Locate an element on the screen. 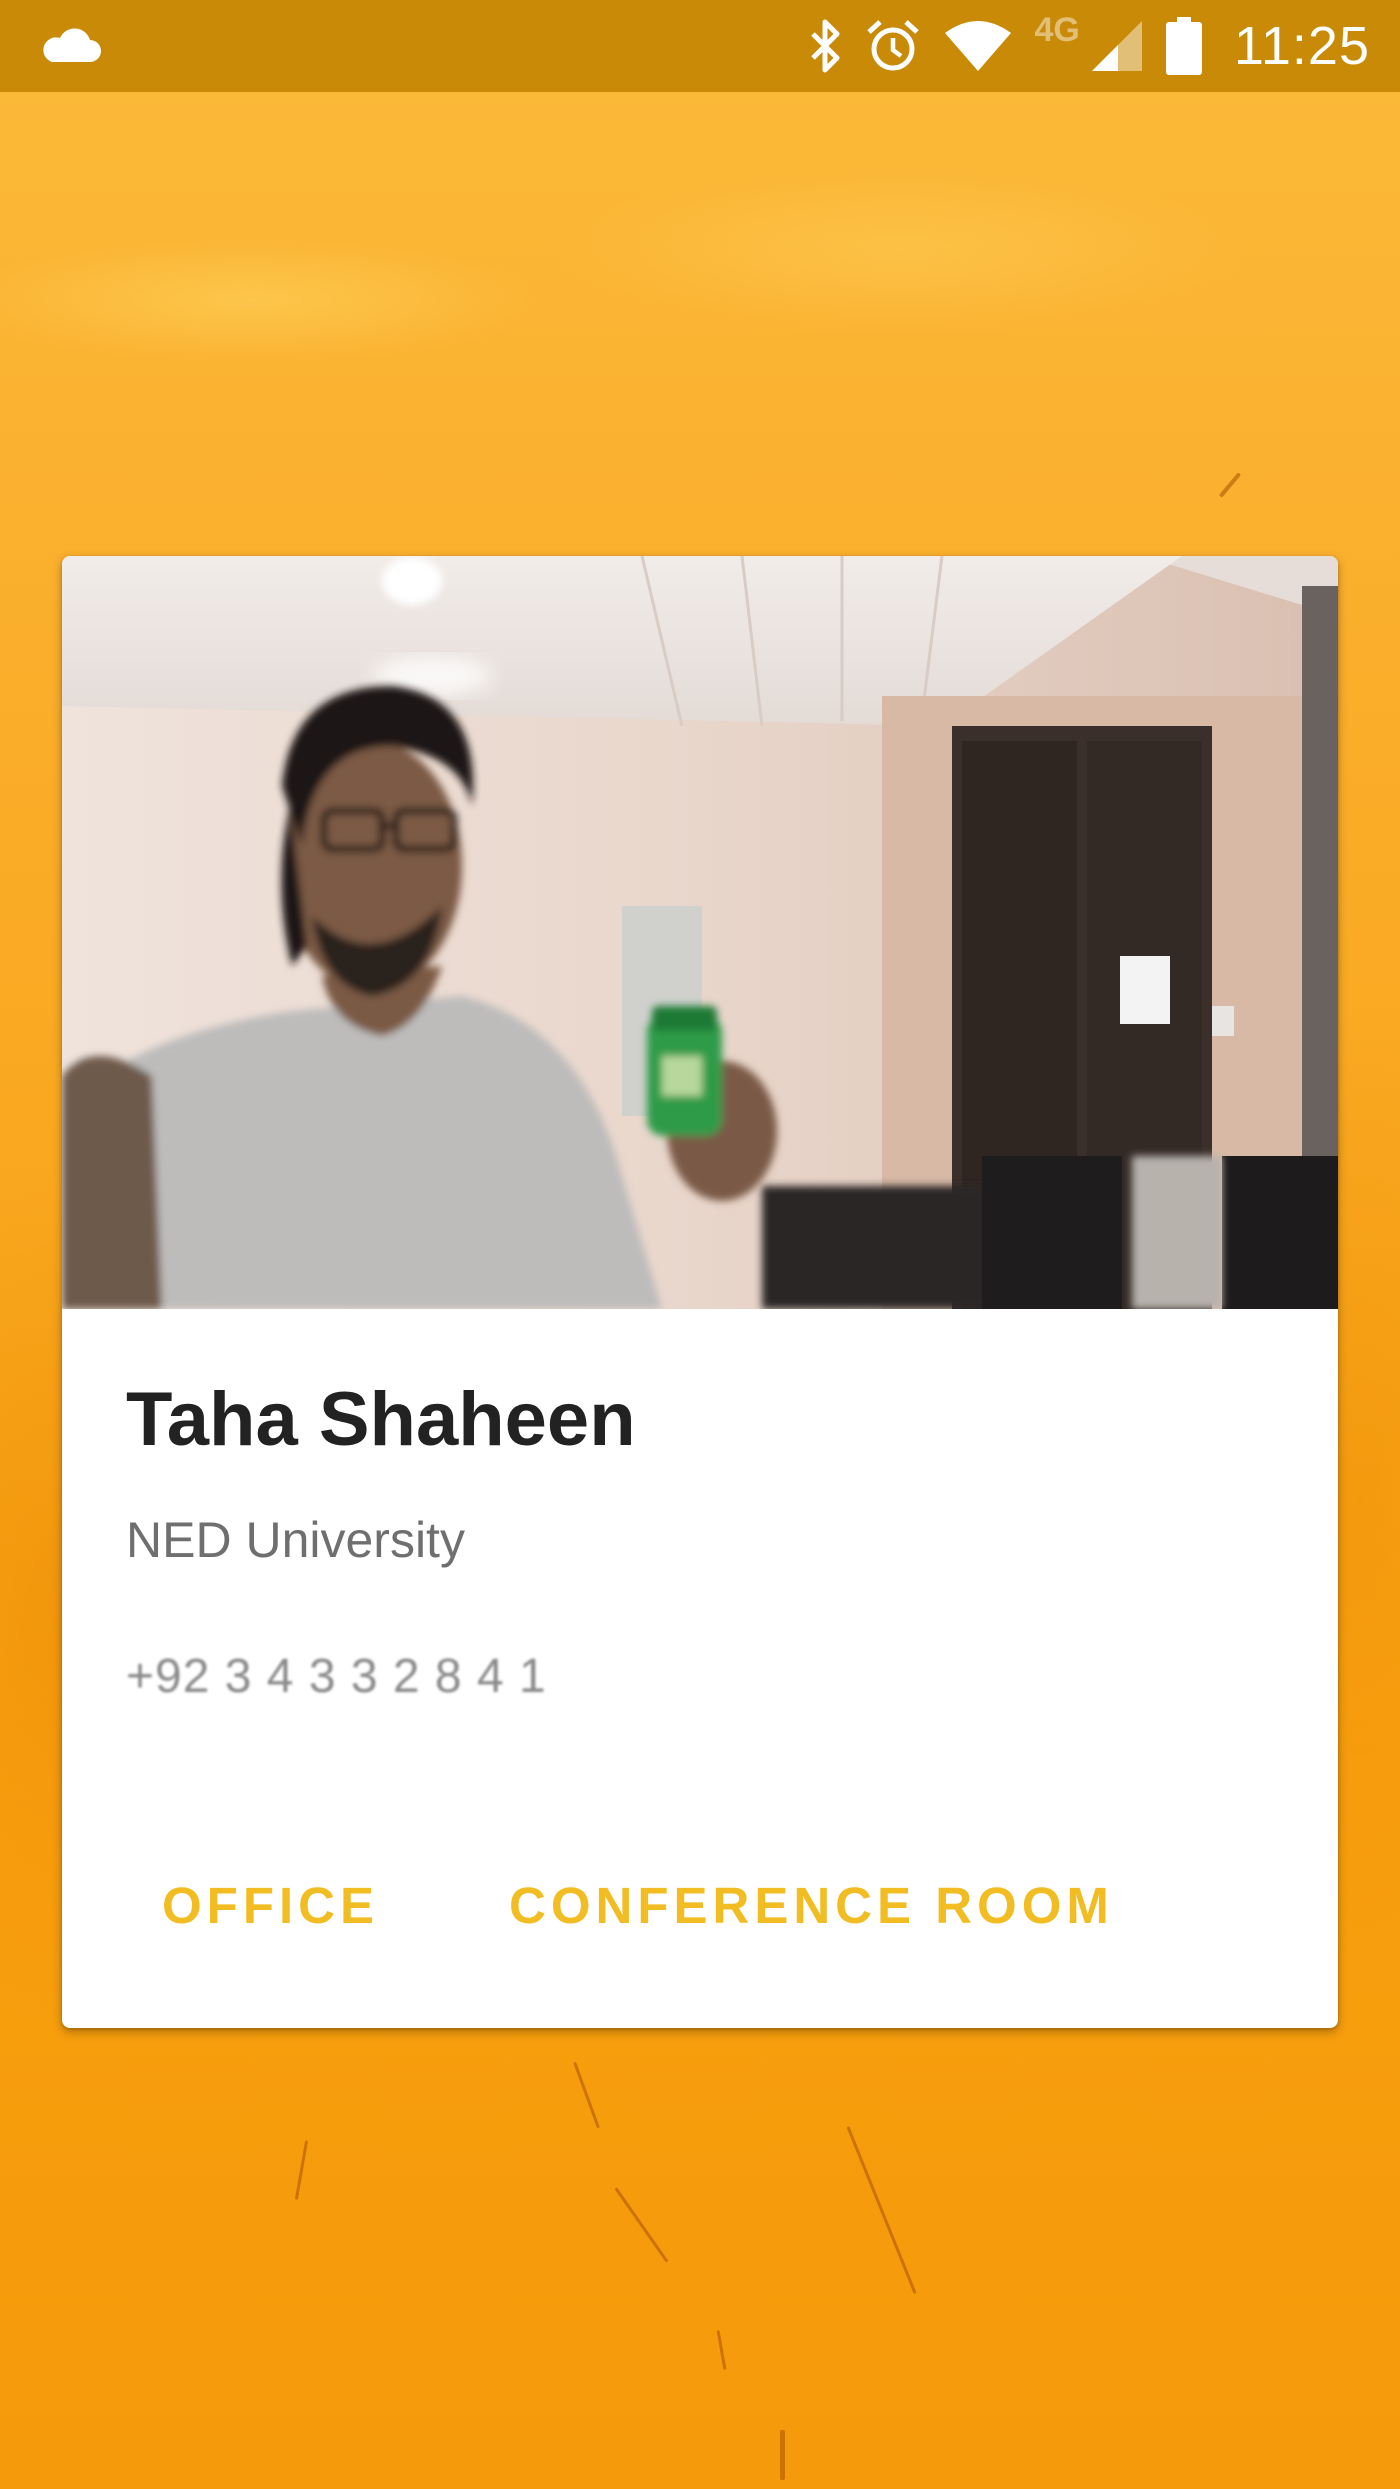  contact-name: Taha Shaheen is located at coordinates (381, 1419).